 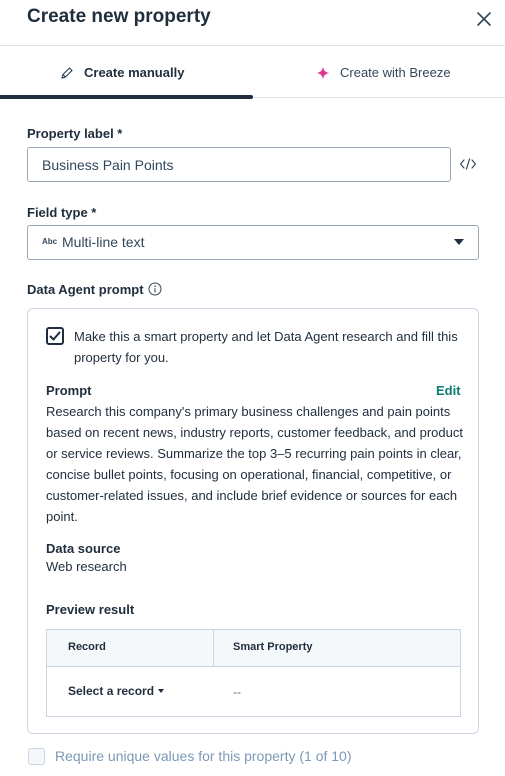 What do you see at coordinates (75, 133) in the screenshot?
I see `property-label-heading: Property label *` at bounding box center [75, 133].